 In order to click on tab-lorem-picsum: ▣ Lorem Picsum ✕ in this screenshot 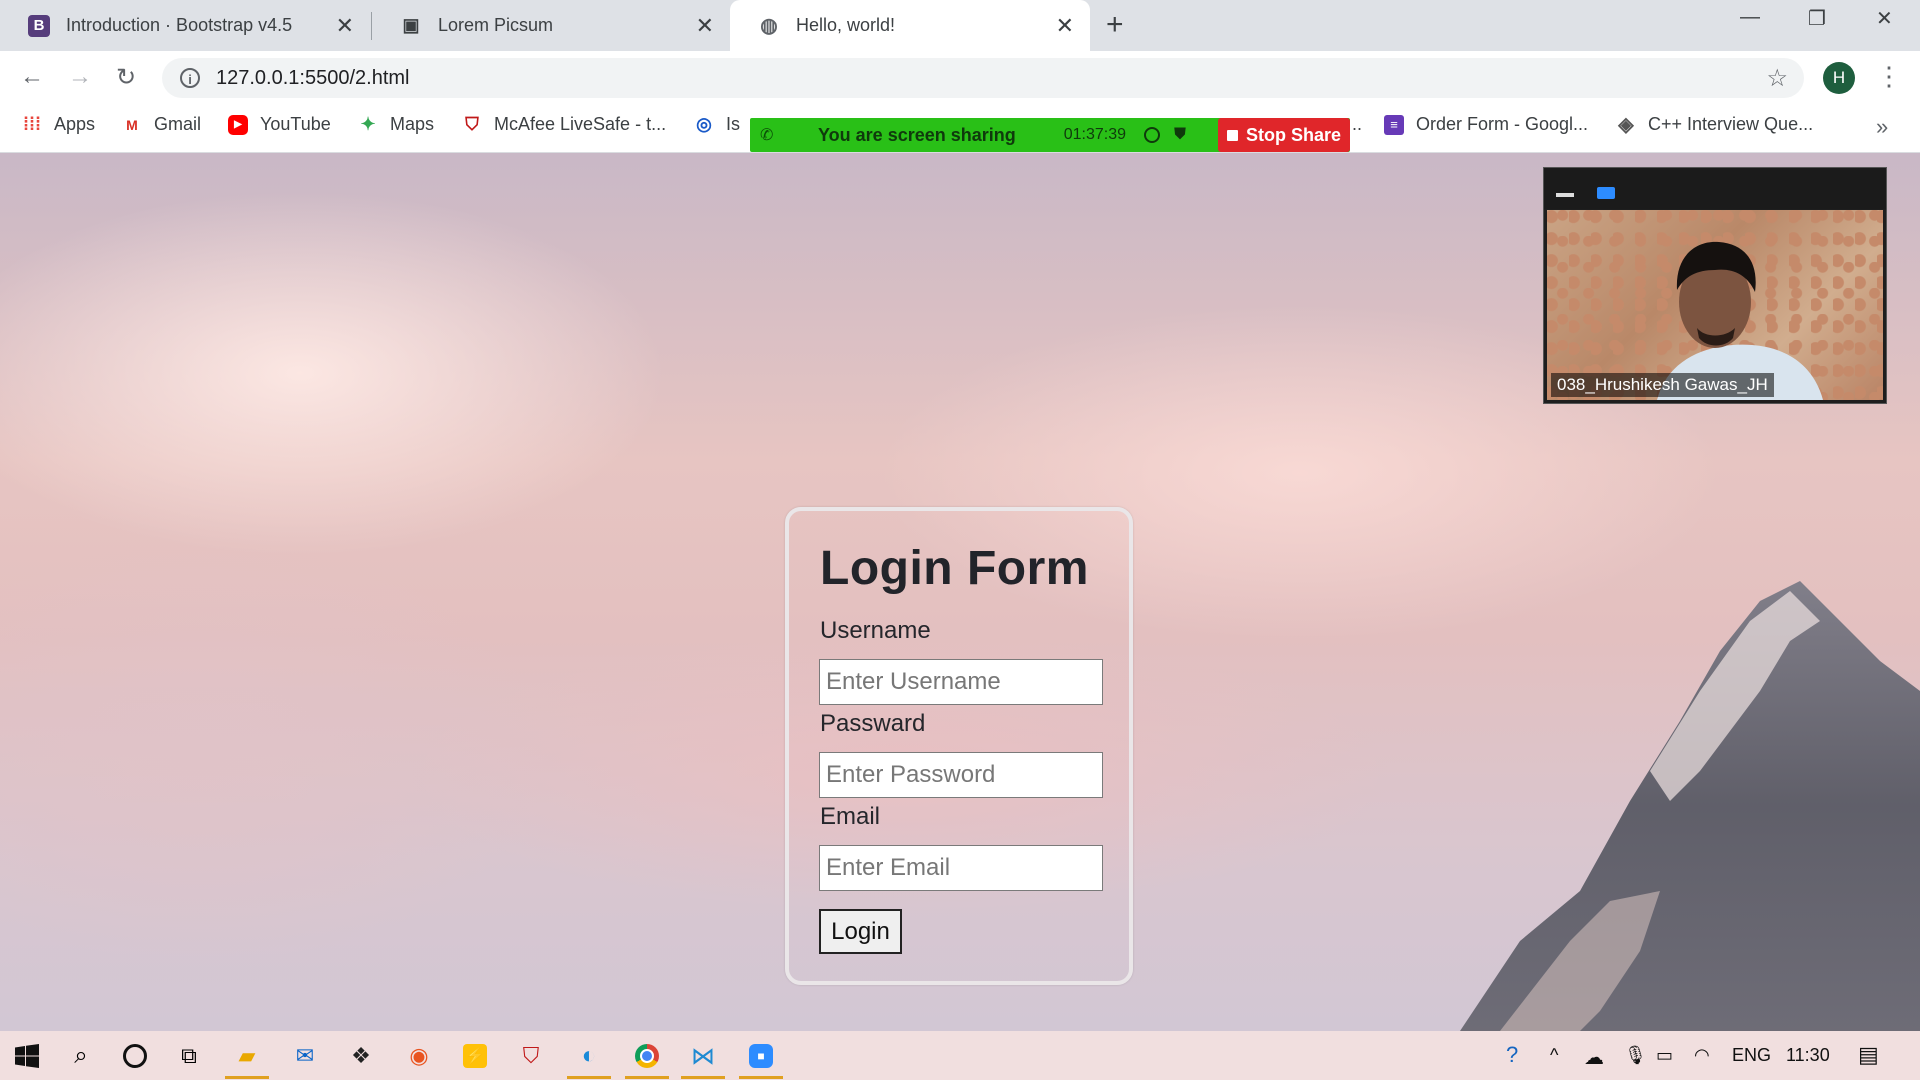, I will do `click(551, 25)`.